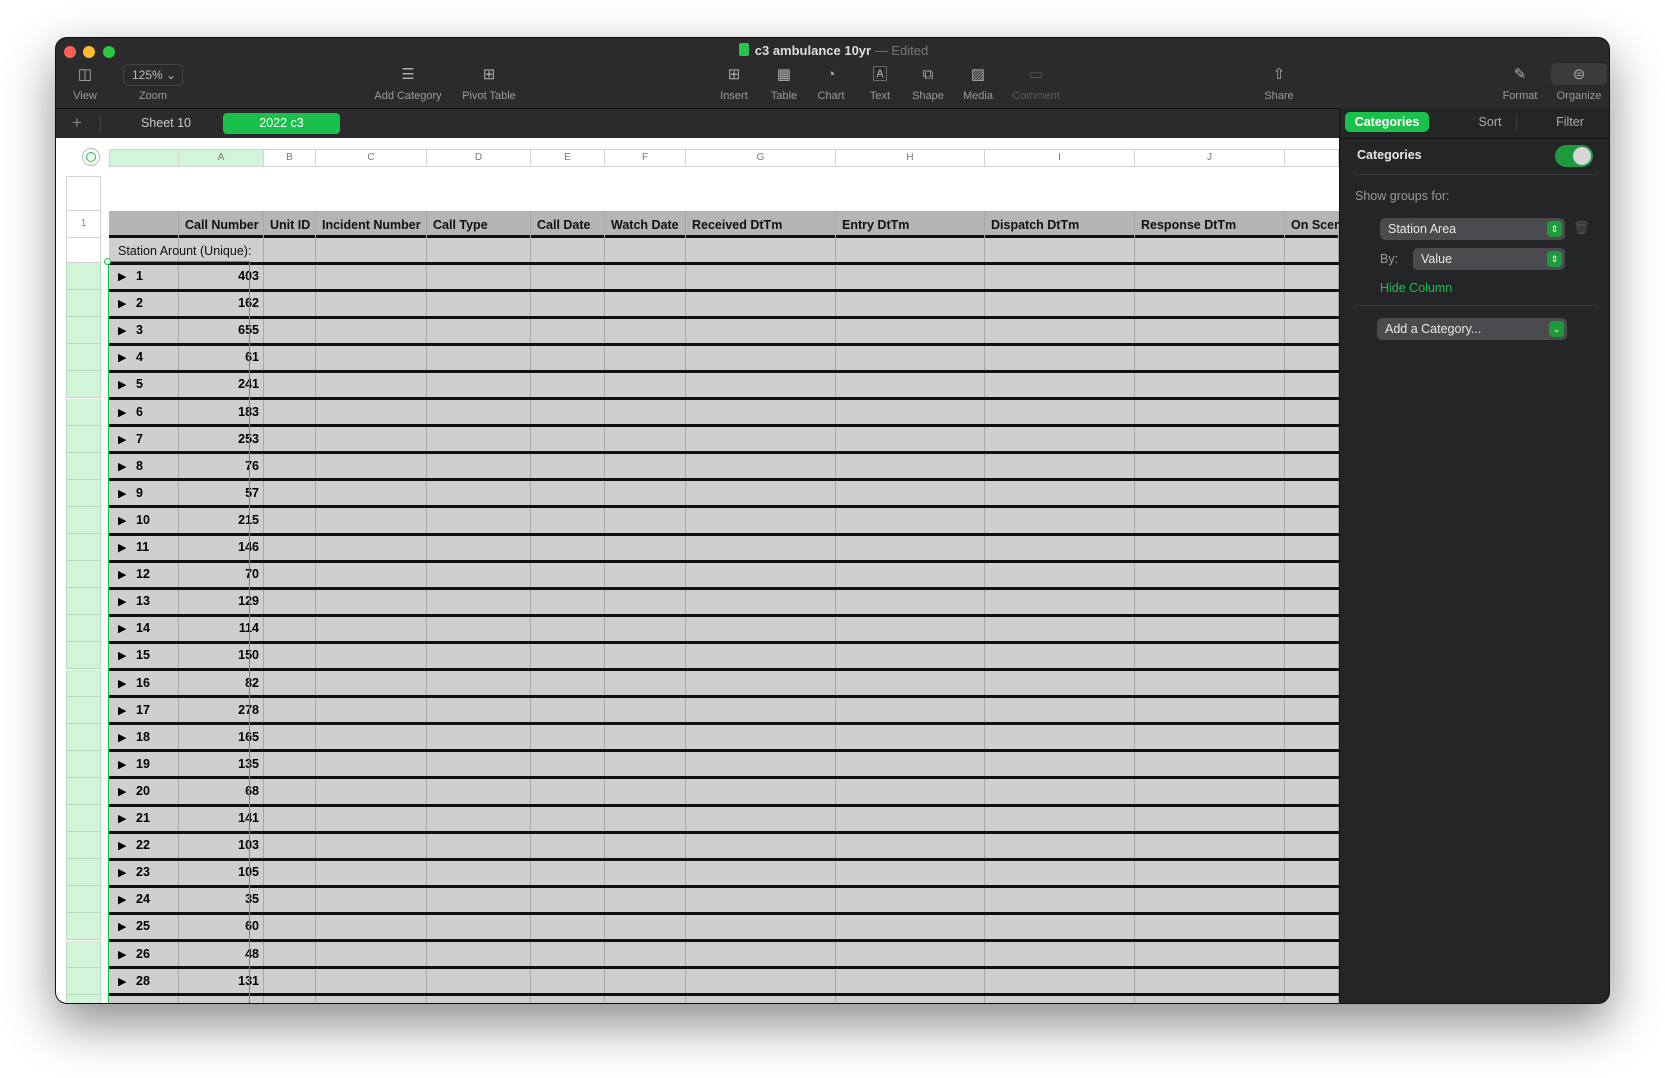 Image resolution: width=1665 pixels, height=1078 pixels. What do you see at coordinates (1060, 158) in the screenshot?
I see `column-header-I: I` at bounding box center [1060, 158].